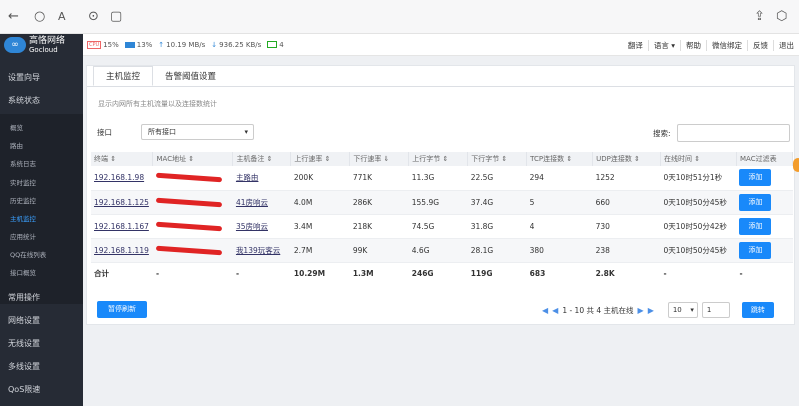 This screenshot has width=799, height=406. Describe the element at coordinates (121, 250) in the screenshot. I see `host-ip-link: 192.168.1.119` at that location.